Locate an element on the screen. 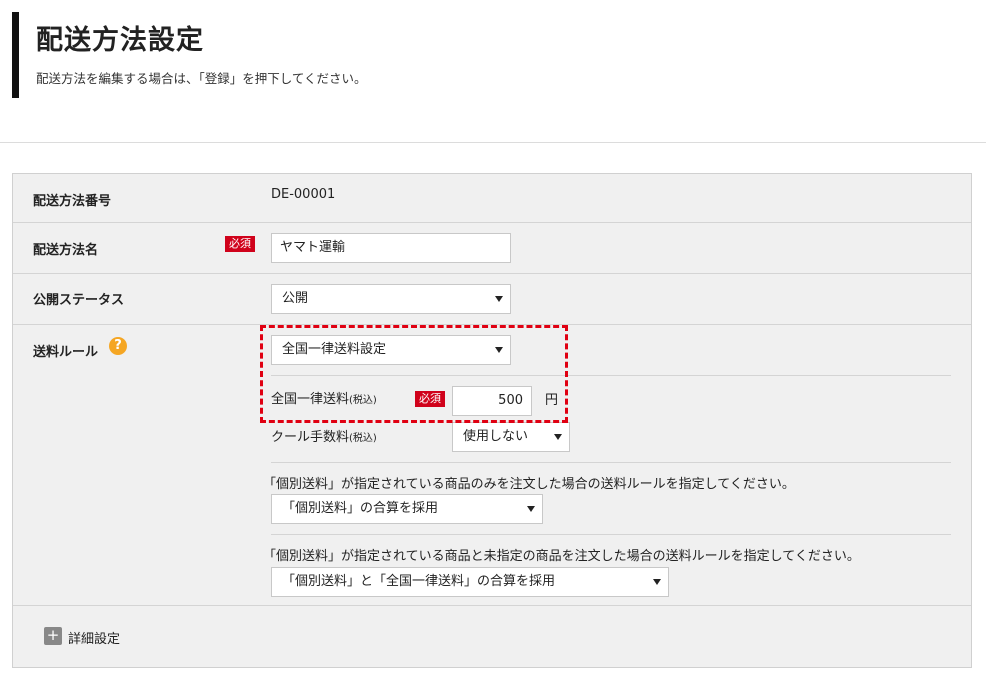 The height and width of the screenshot is (679, 986). cool-fee-label: クール手数料(税込) is located at coordinates (324, 435).